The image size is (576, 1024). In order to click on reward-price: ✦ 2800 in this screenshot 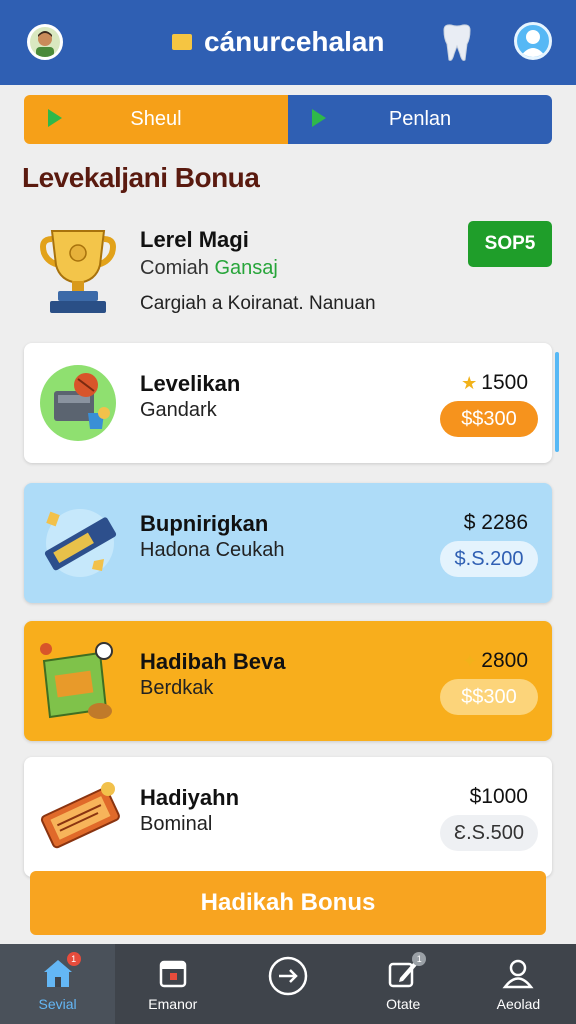, I will do `click(495, 661)`.